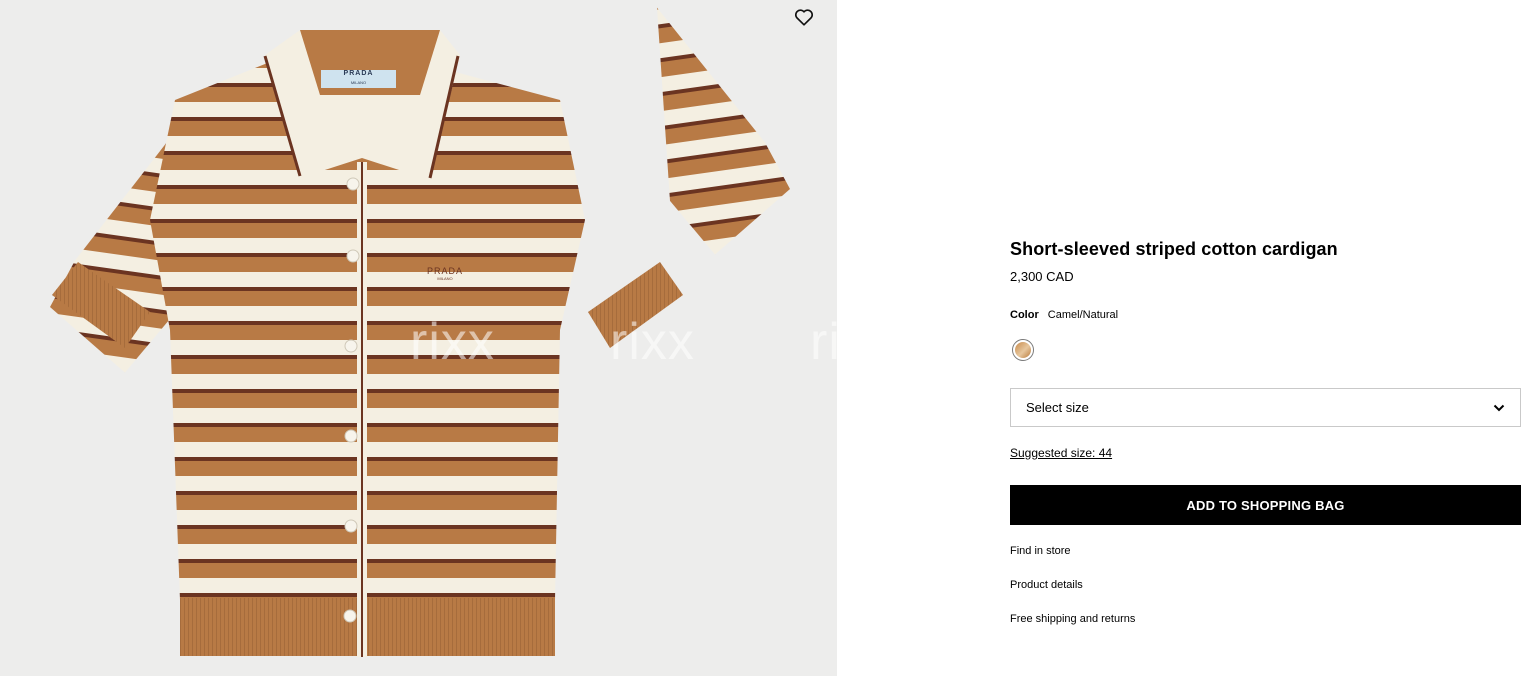  Describe the element at coordinates (1265, 505) in the screenshot. I see `add-to-bag-button: ADD TO SHOPPING BAG` at that location.